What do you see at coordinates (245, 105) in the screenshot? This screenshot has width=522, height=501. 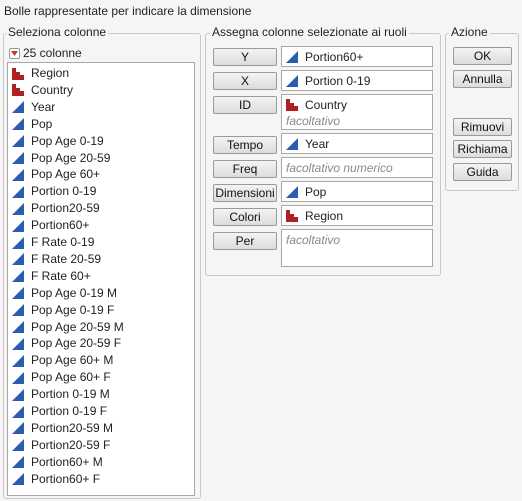 I see `role-button-id: ID` at bounding box center [245, 105].